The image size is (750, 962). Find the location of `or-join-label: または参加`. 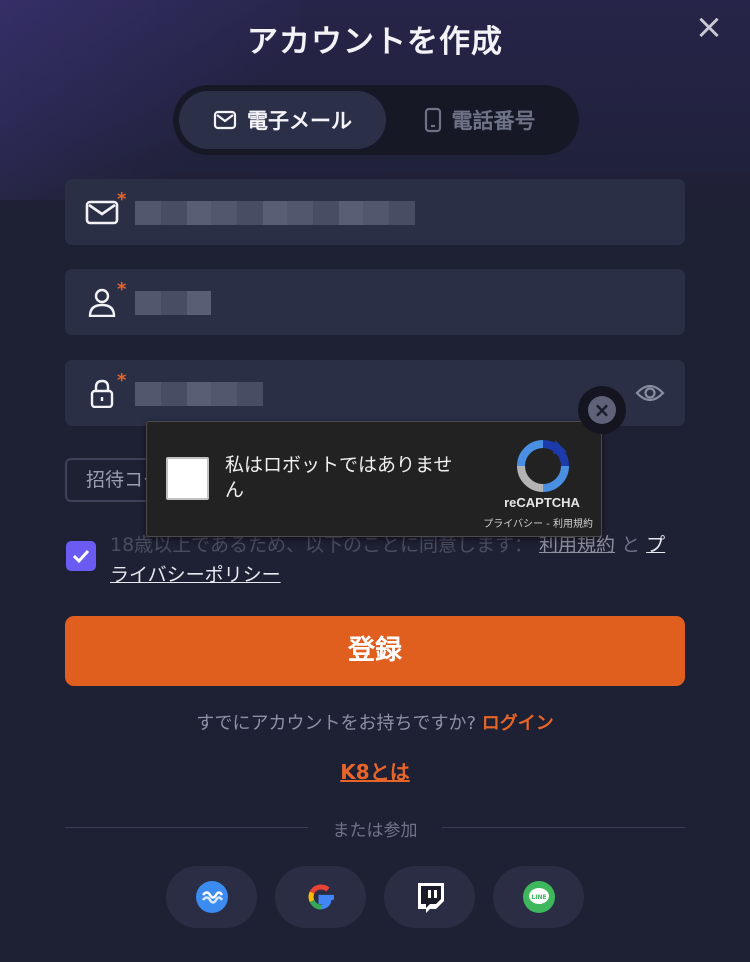

or-join-label: または参加 is located at coordinates (375, 831).